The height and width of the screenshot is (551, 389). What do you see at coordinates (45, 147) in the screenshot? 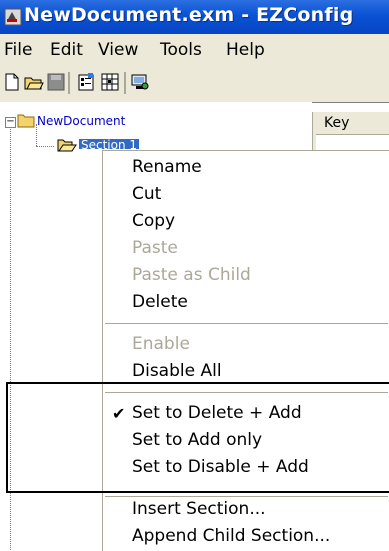
I see `tree-connector-horizontal` at bounding box center [45, 147].